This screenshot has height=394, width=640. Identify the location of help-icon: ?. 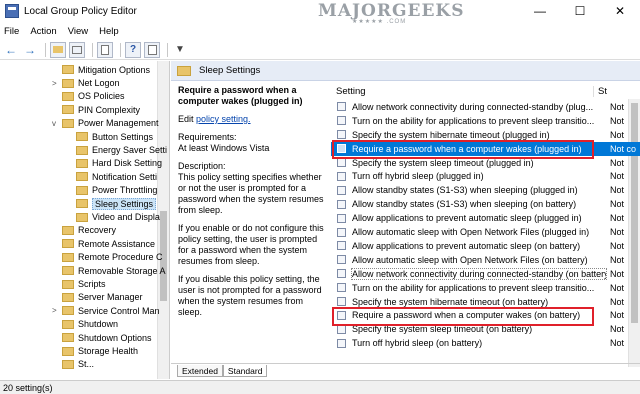
(133, 49).